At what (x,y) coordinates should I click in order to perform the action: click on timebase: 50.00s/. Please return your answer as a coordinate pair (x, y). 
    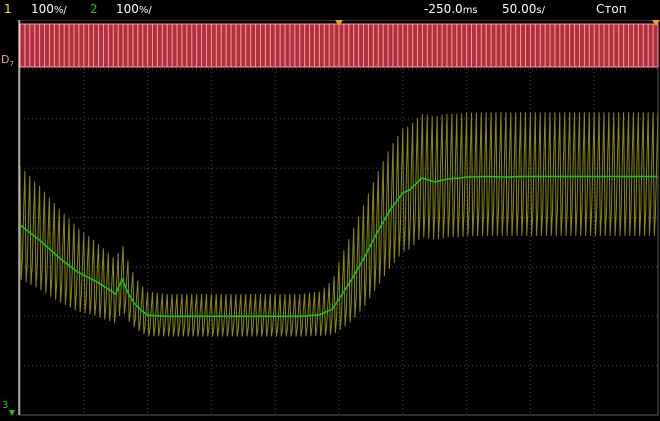
    Looking at the image, I should click on (523, 9).